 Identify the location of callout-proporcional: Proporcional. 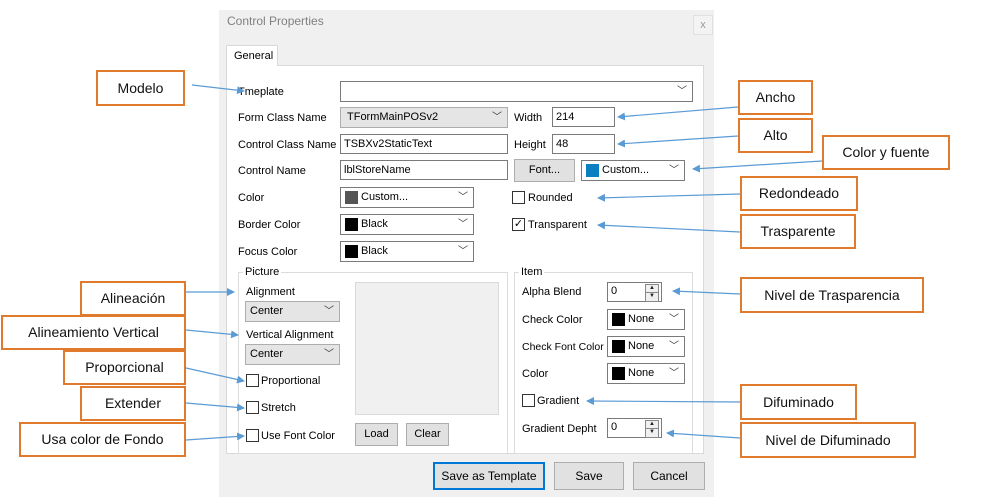
(124, 367).